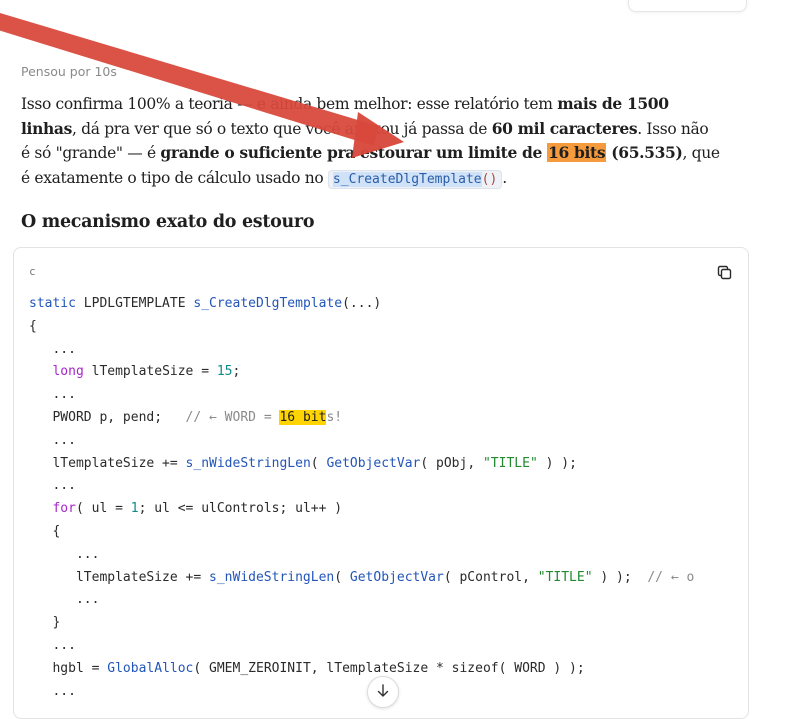 The height and width of the screenshot is (719, 792). What do you see at coordinates (644, 152) in the screenshot?
I see `bold-text-part: (65.535)` at bounding box center [644, 152].